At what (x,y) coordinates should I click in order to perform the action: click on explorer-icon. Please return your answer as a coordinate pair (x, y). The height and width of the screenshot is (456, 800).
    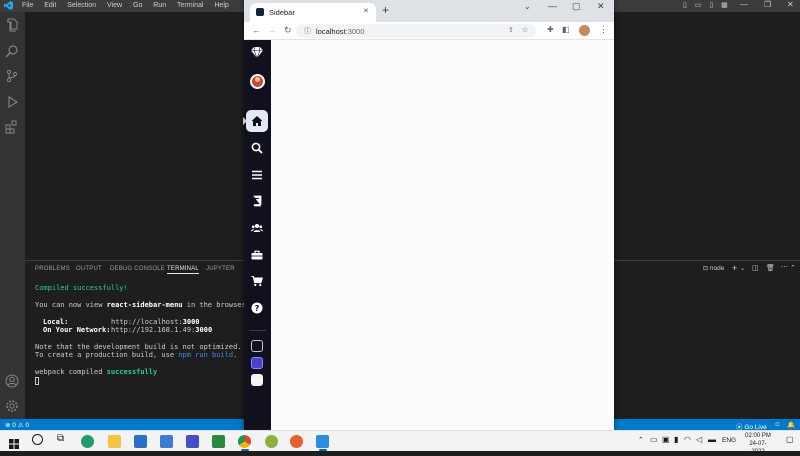
    Looking at the image, I should click on (12, 25).